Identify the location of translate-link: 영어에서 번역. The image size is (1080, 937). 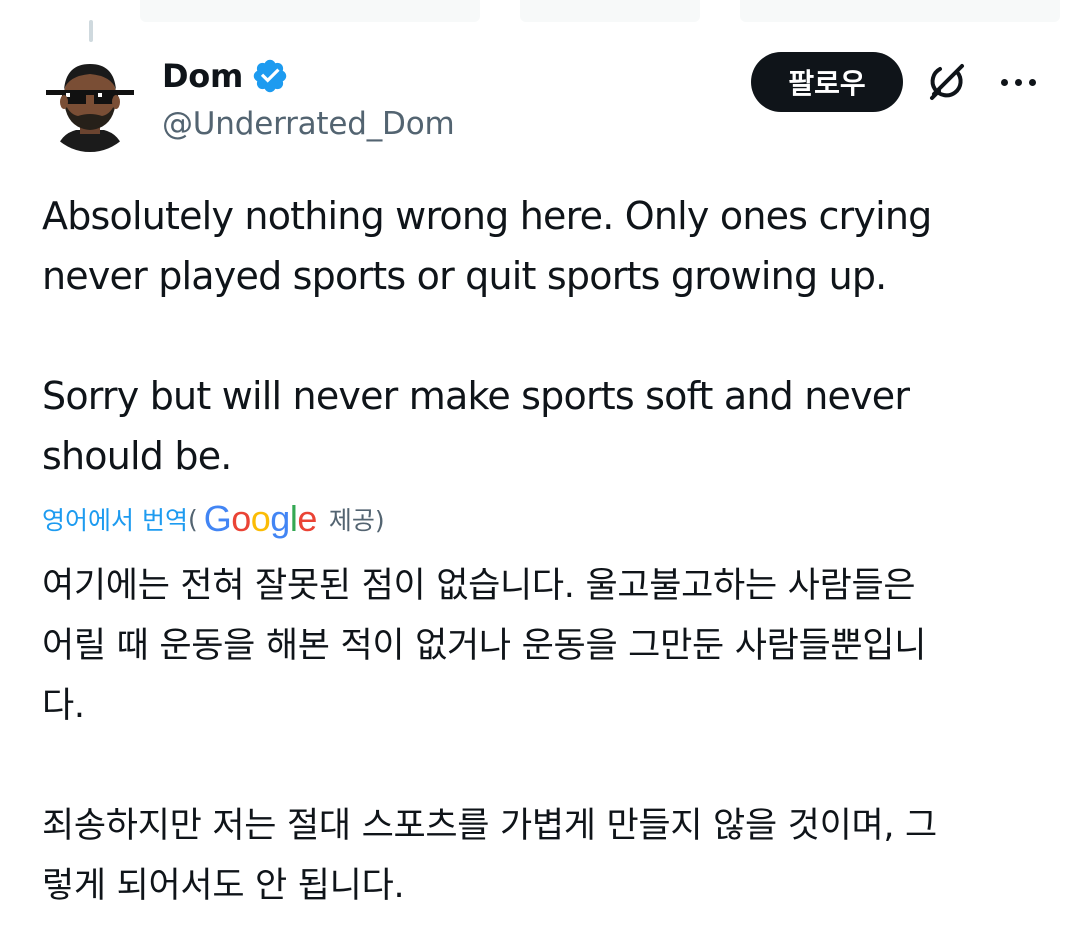
(115, 519).